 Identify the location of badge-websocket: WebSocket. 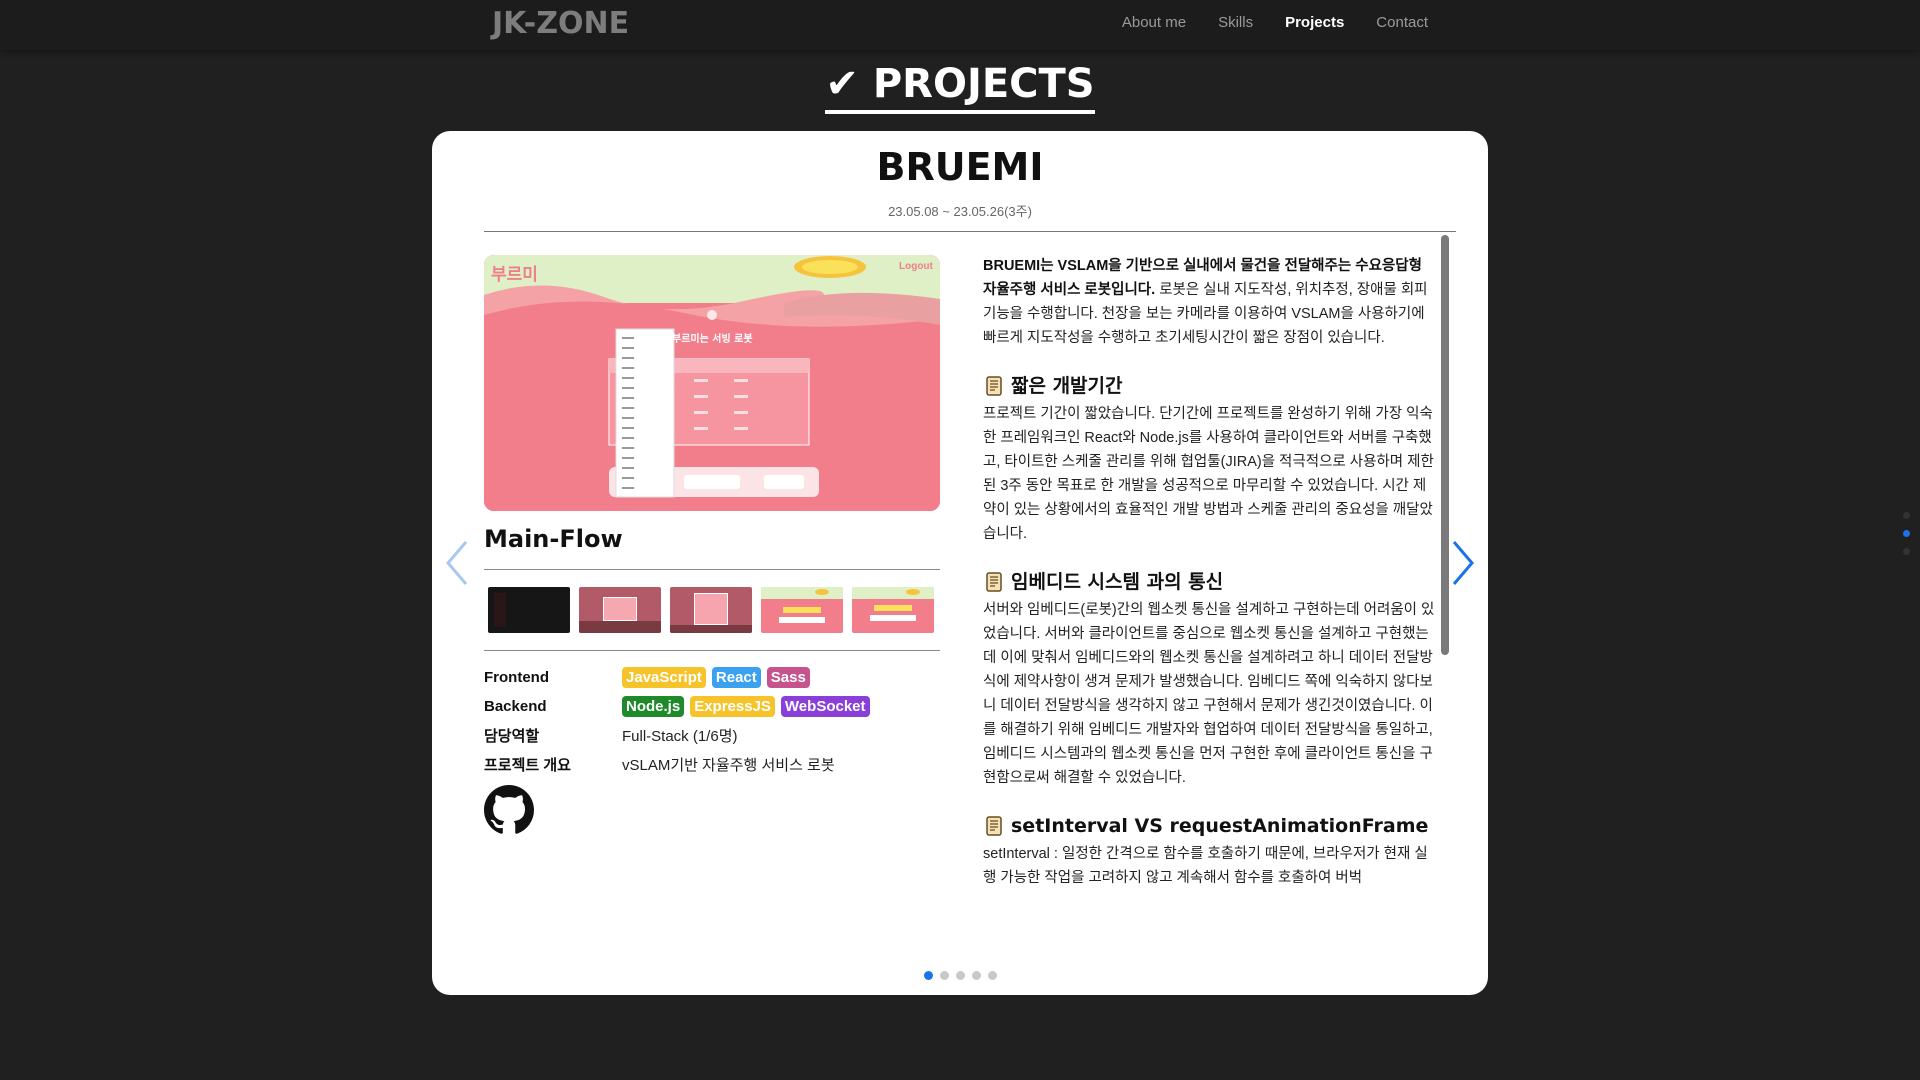
(825, 706).